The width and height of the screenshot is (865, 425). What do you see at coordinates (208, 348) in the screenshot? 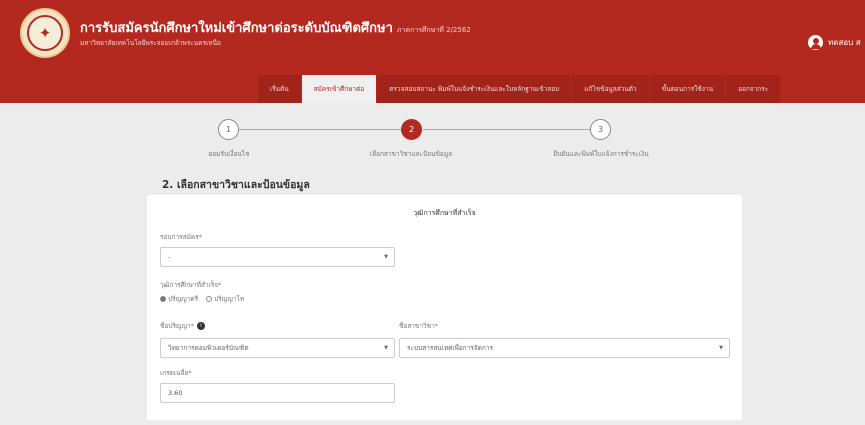
I see `degree-value: วิทยาการคอมพิวเตอร์บัณฑิต` at bounding box center [208, 348].